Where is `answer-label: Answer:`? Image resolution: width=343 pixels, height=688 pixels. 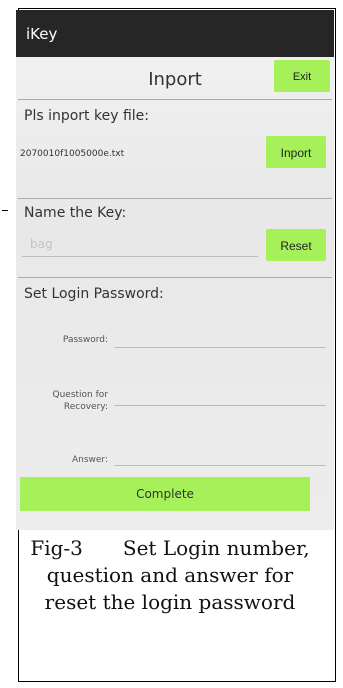
answer-label: Answer: is located at coordinates (89, 460).